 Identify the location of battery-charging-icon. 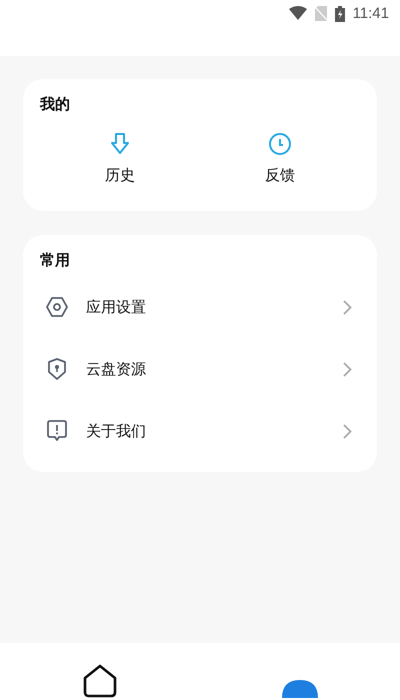
(339, 14).